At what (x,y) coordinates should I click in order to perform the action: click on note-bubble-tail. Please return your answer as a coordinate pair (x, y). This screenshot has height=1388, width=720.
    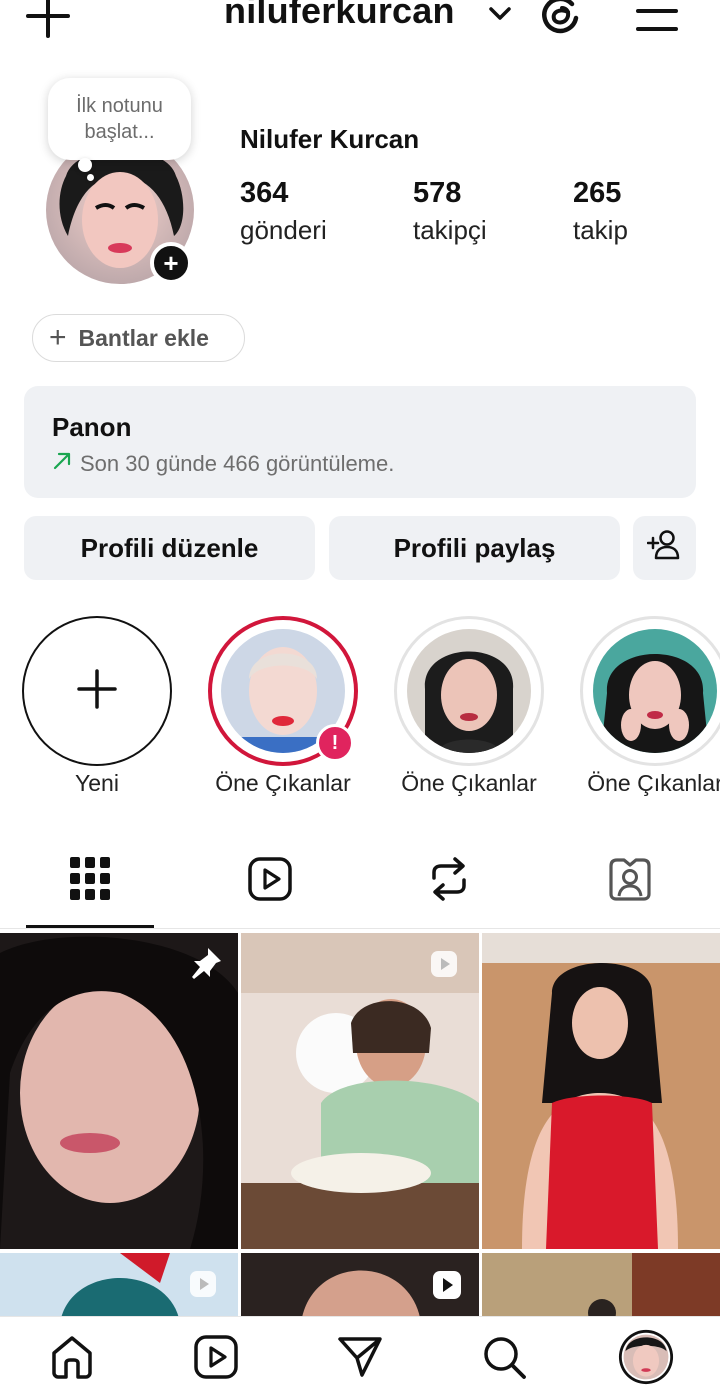
    Looking at the image, I should click on (85, 165).